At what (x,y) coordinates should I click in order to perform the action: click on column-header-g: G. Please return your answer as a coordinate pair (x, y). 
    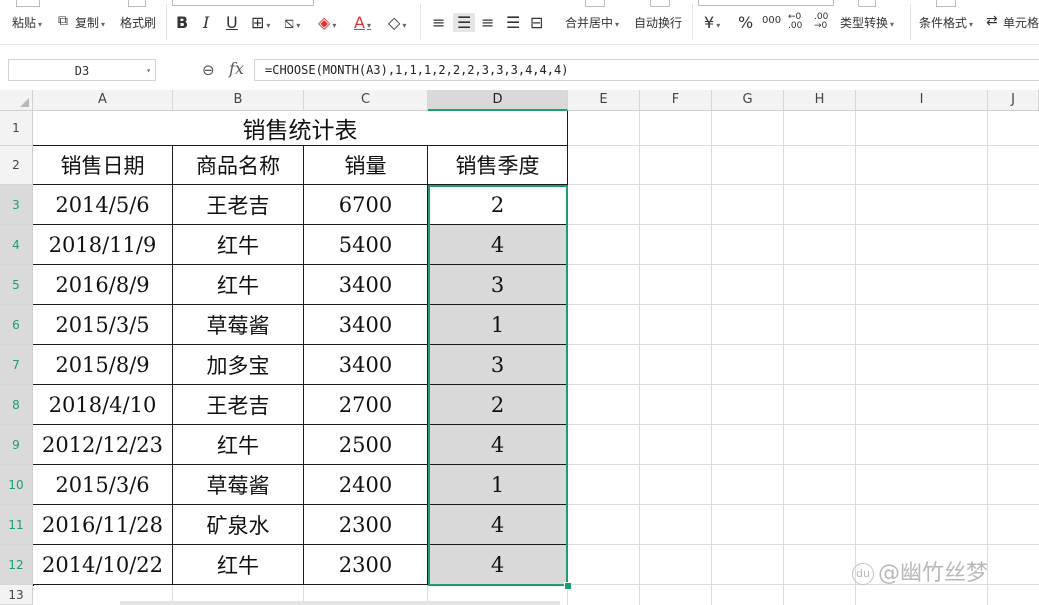
    Looking at the image, I should click on (748, 100).